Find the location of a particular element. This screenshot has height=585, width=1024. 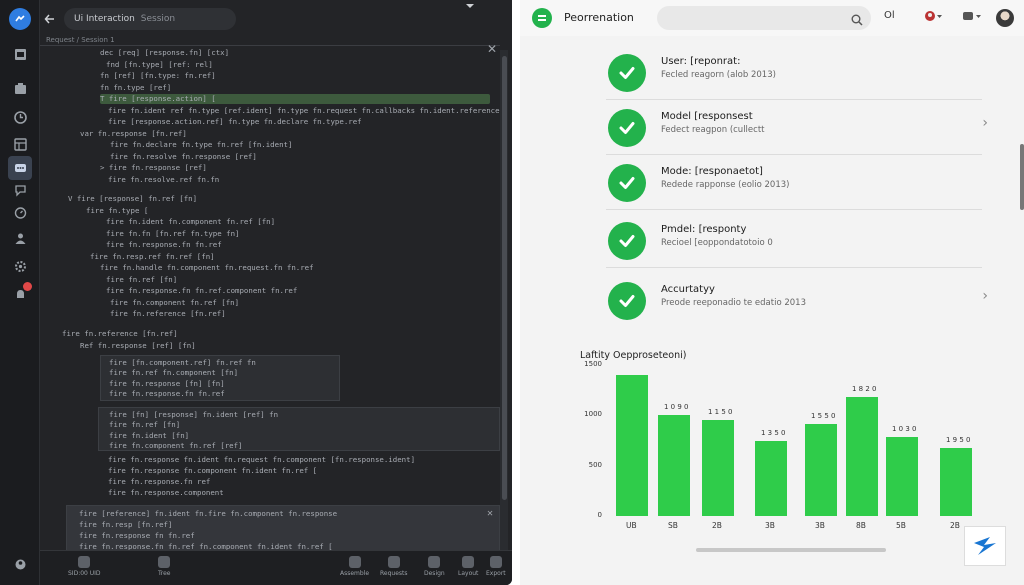

search-icon is located at coordinates (857, 20).